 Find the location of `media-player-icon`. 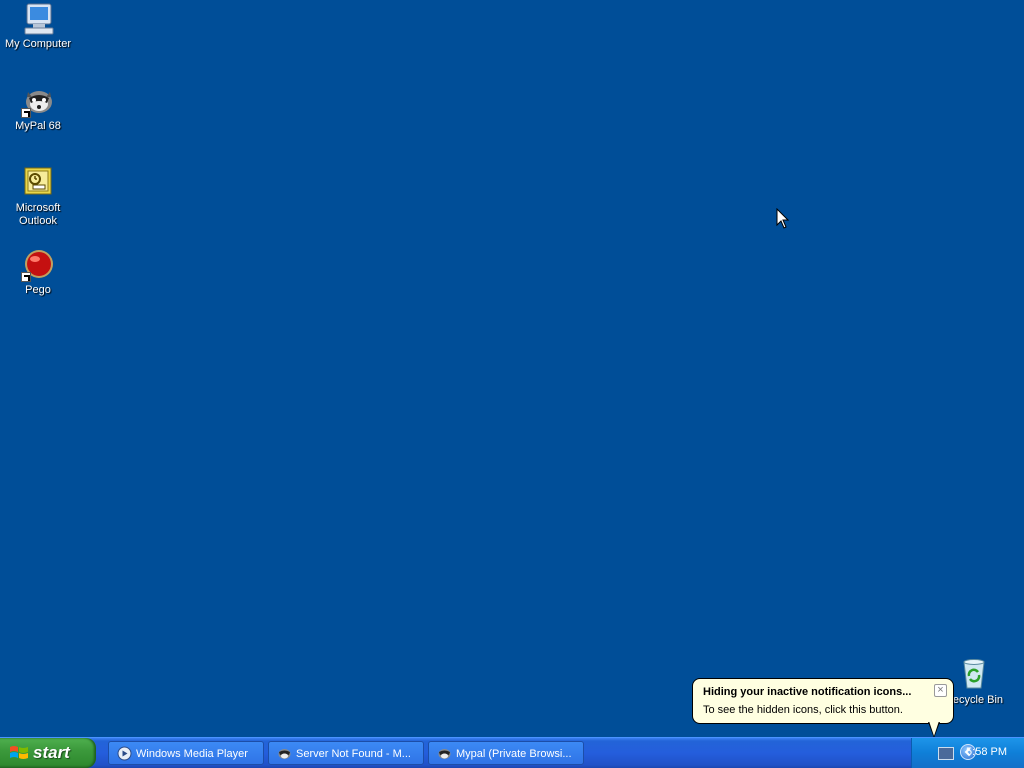

media-player-icon is located at coordinates (124, 753).